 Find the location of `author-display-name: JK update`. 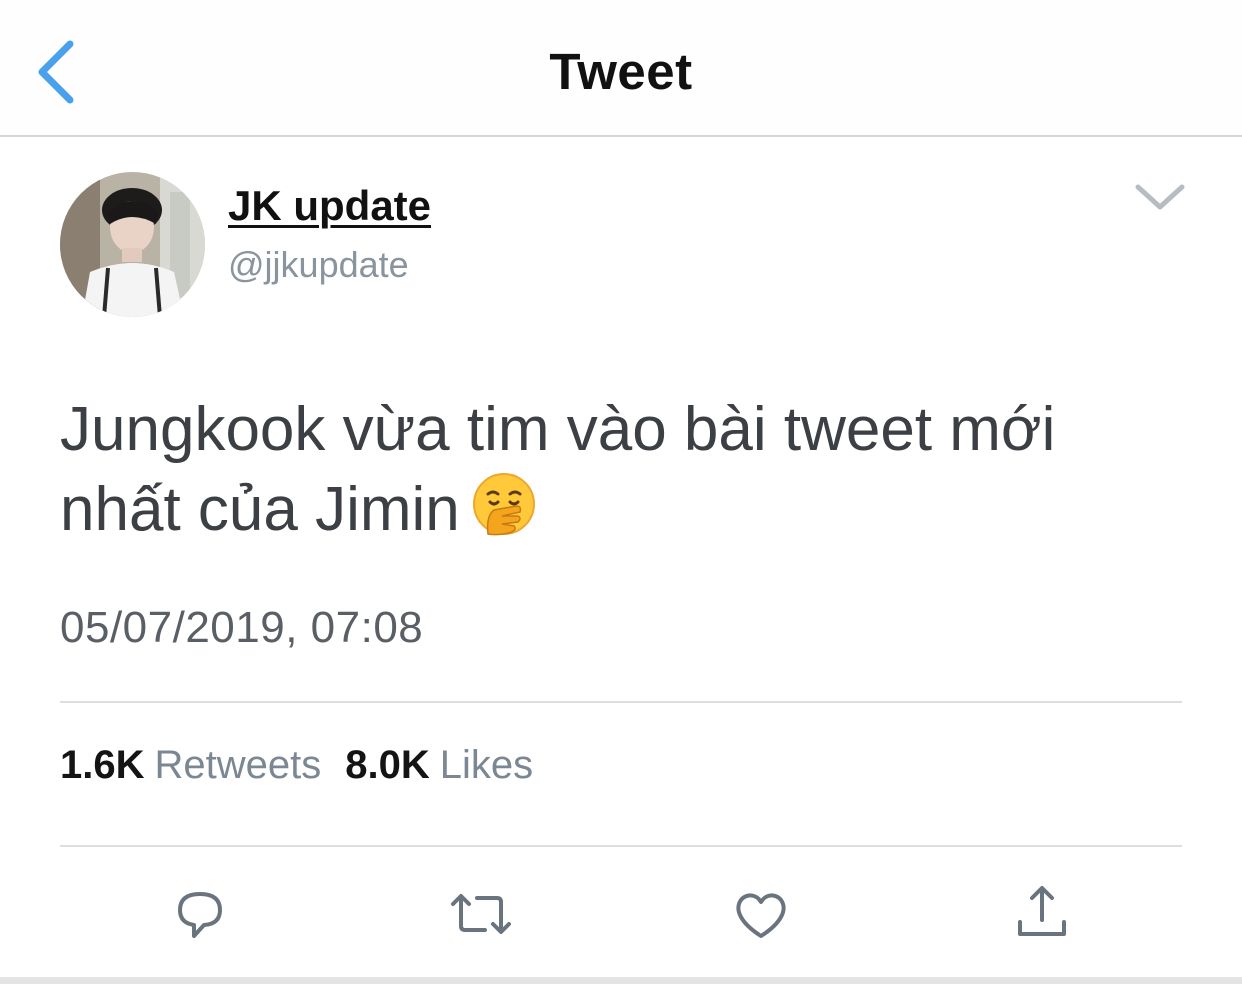

author-display-name: JK update is located at coordinates (329, 206).